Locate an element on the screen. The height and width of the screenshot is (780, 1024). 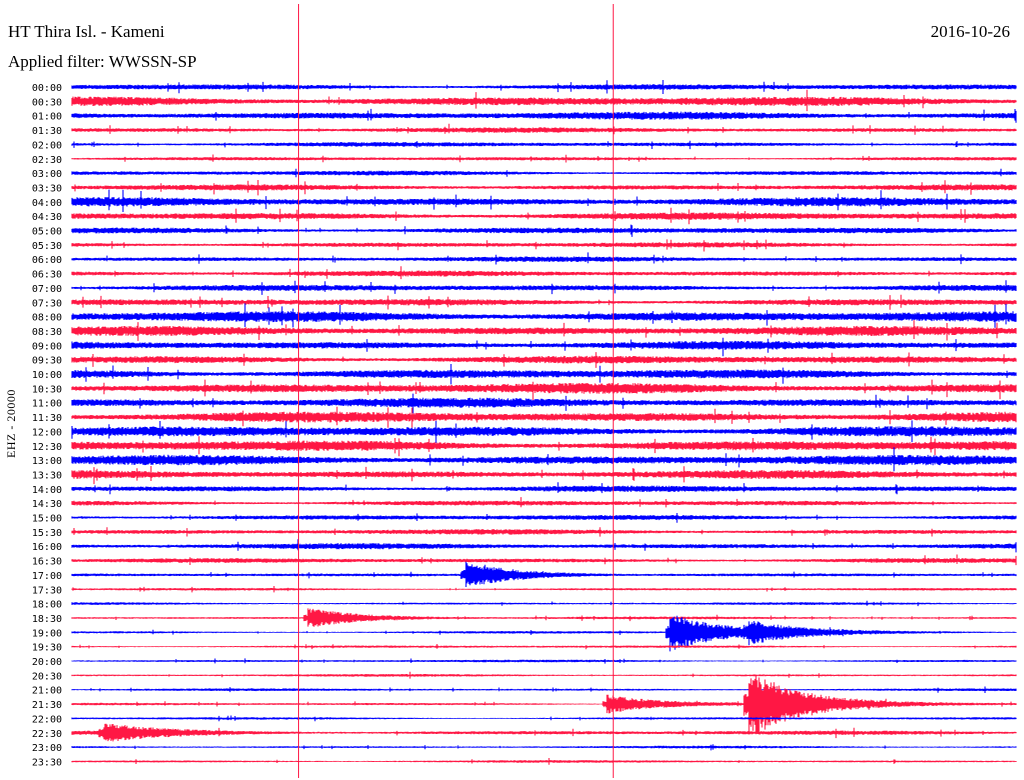
row-label-1200: 12:00 is located at coordinates (47, 432).